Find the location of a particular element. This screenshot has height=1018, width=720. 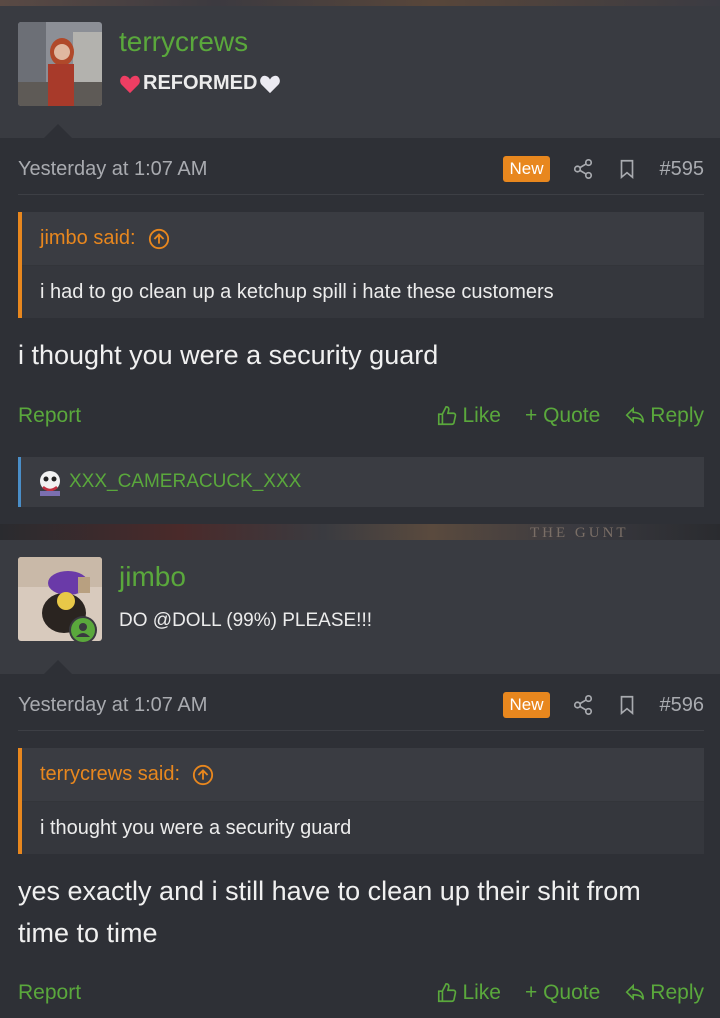

username: terrycrews is located at coordinates (183, 42).